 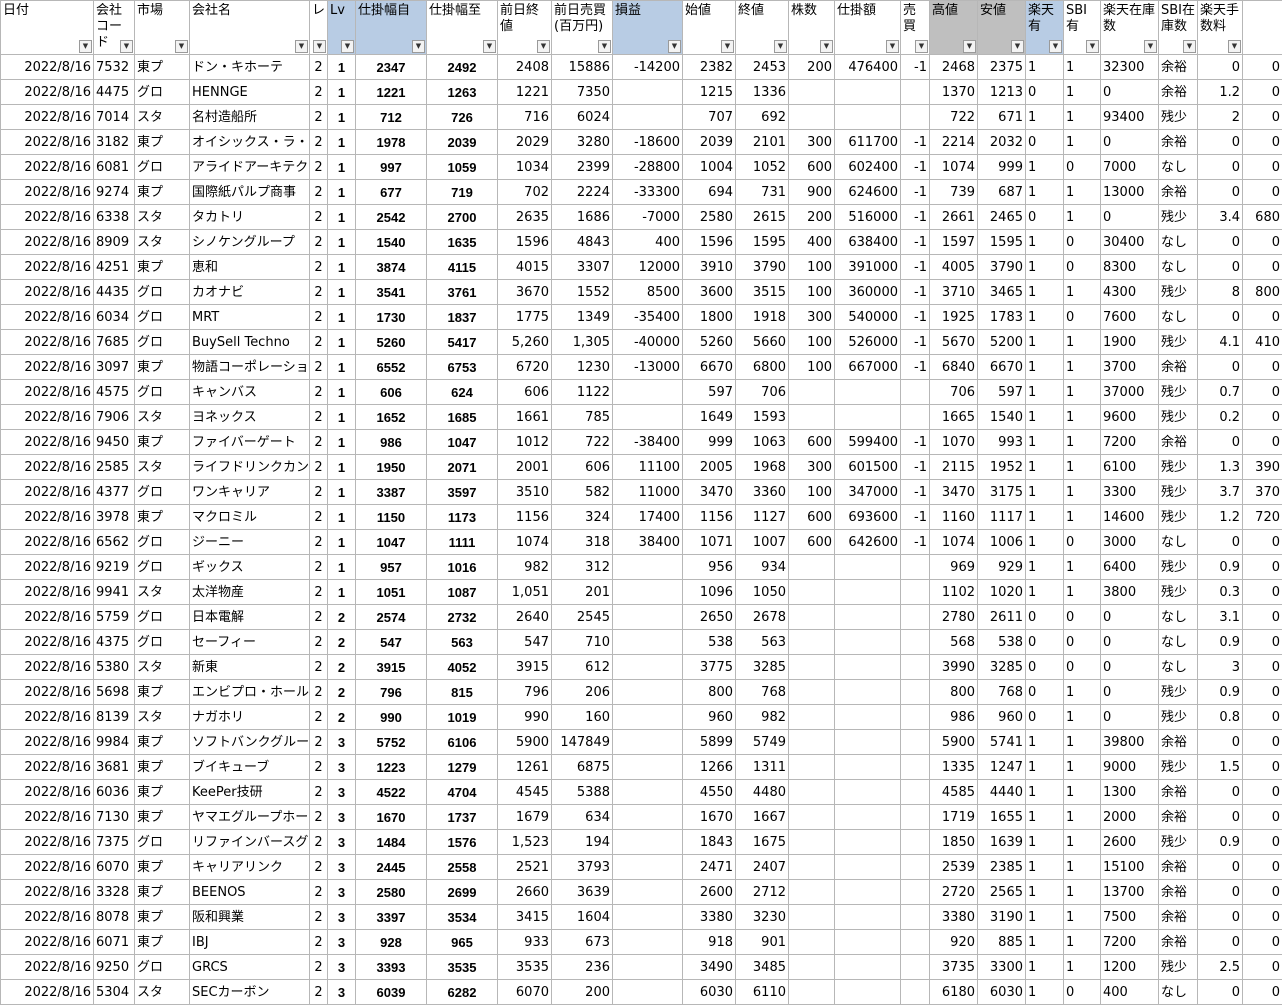 What do you see at coordinates (582, 92) in the screenshot?
I see `table-cell: 7350` at bounding box center [582, 92].